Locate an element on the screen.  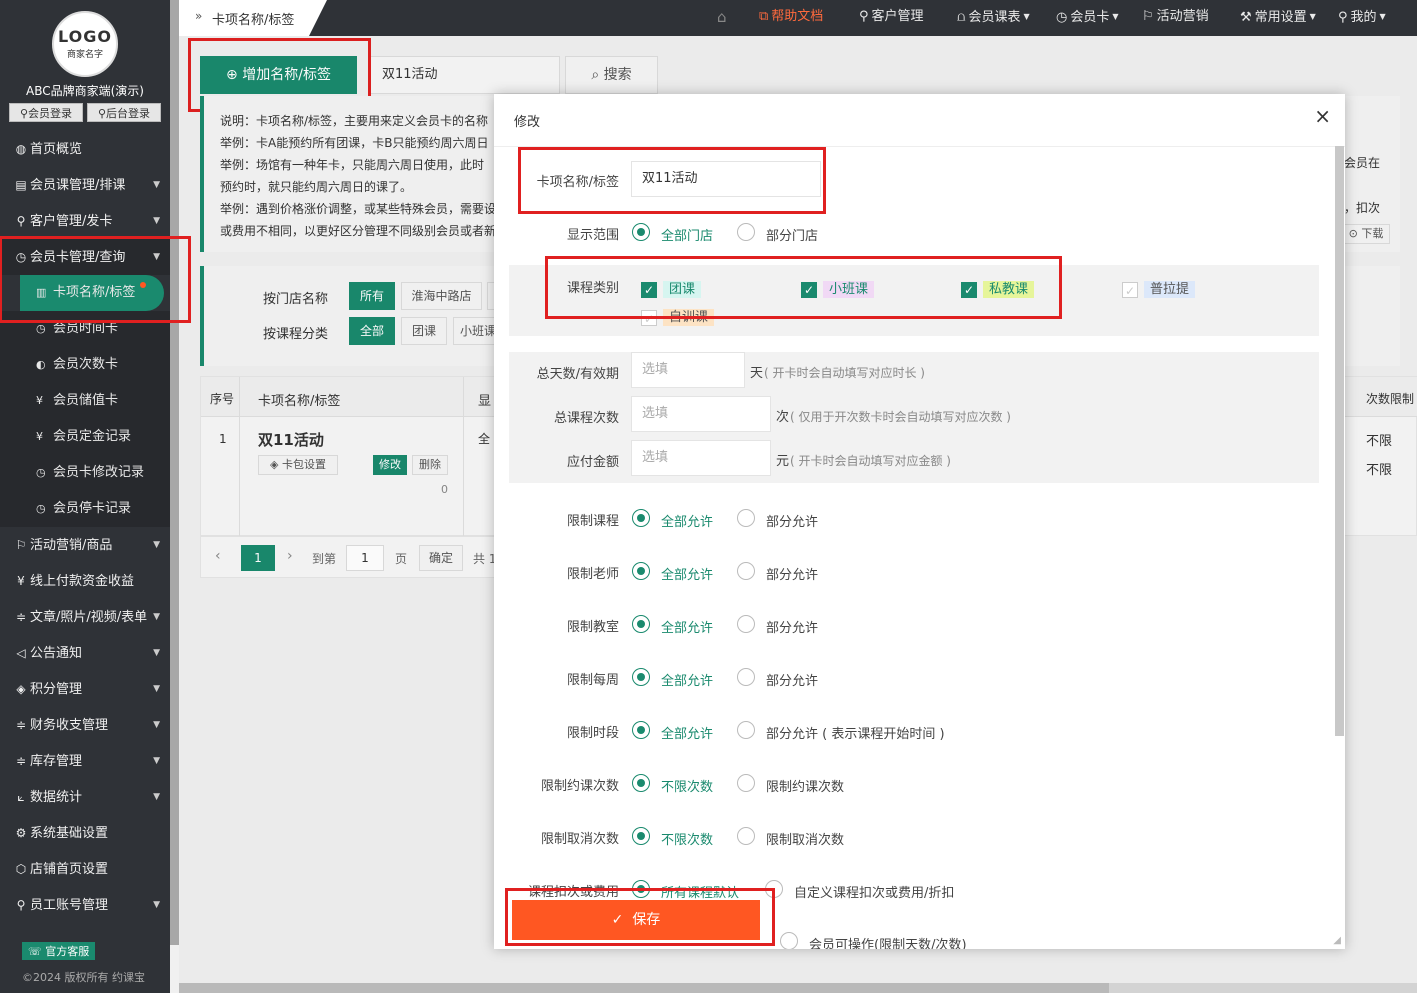
tab-corner is located at coordinates (318, 18).